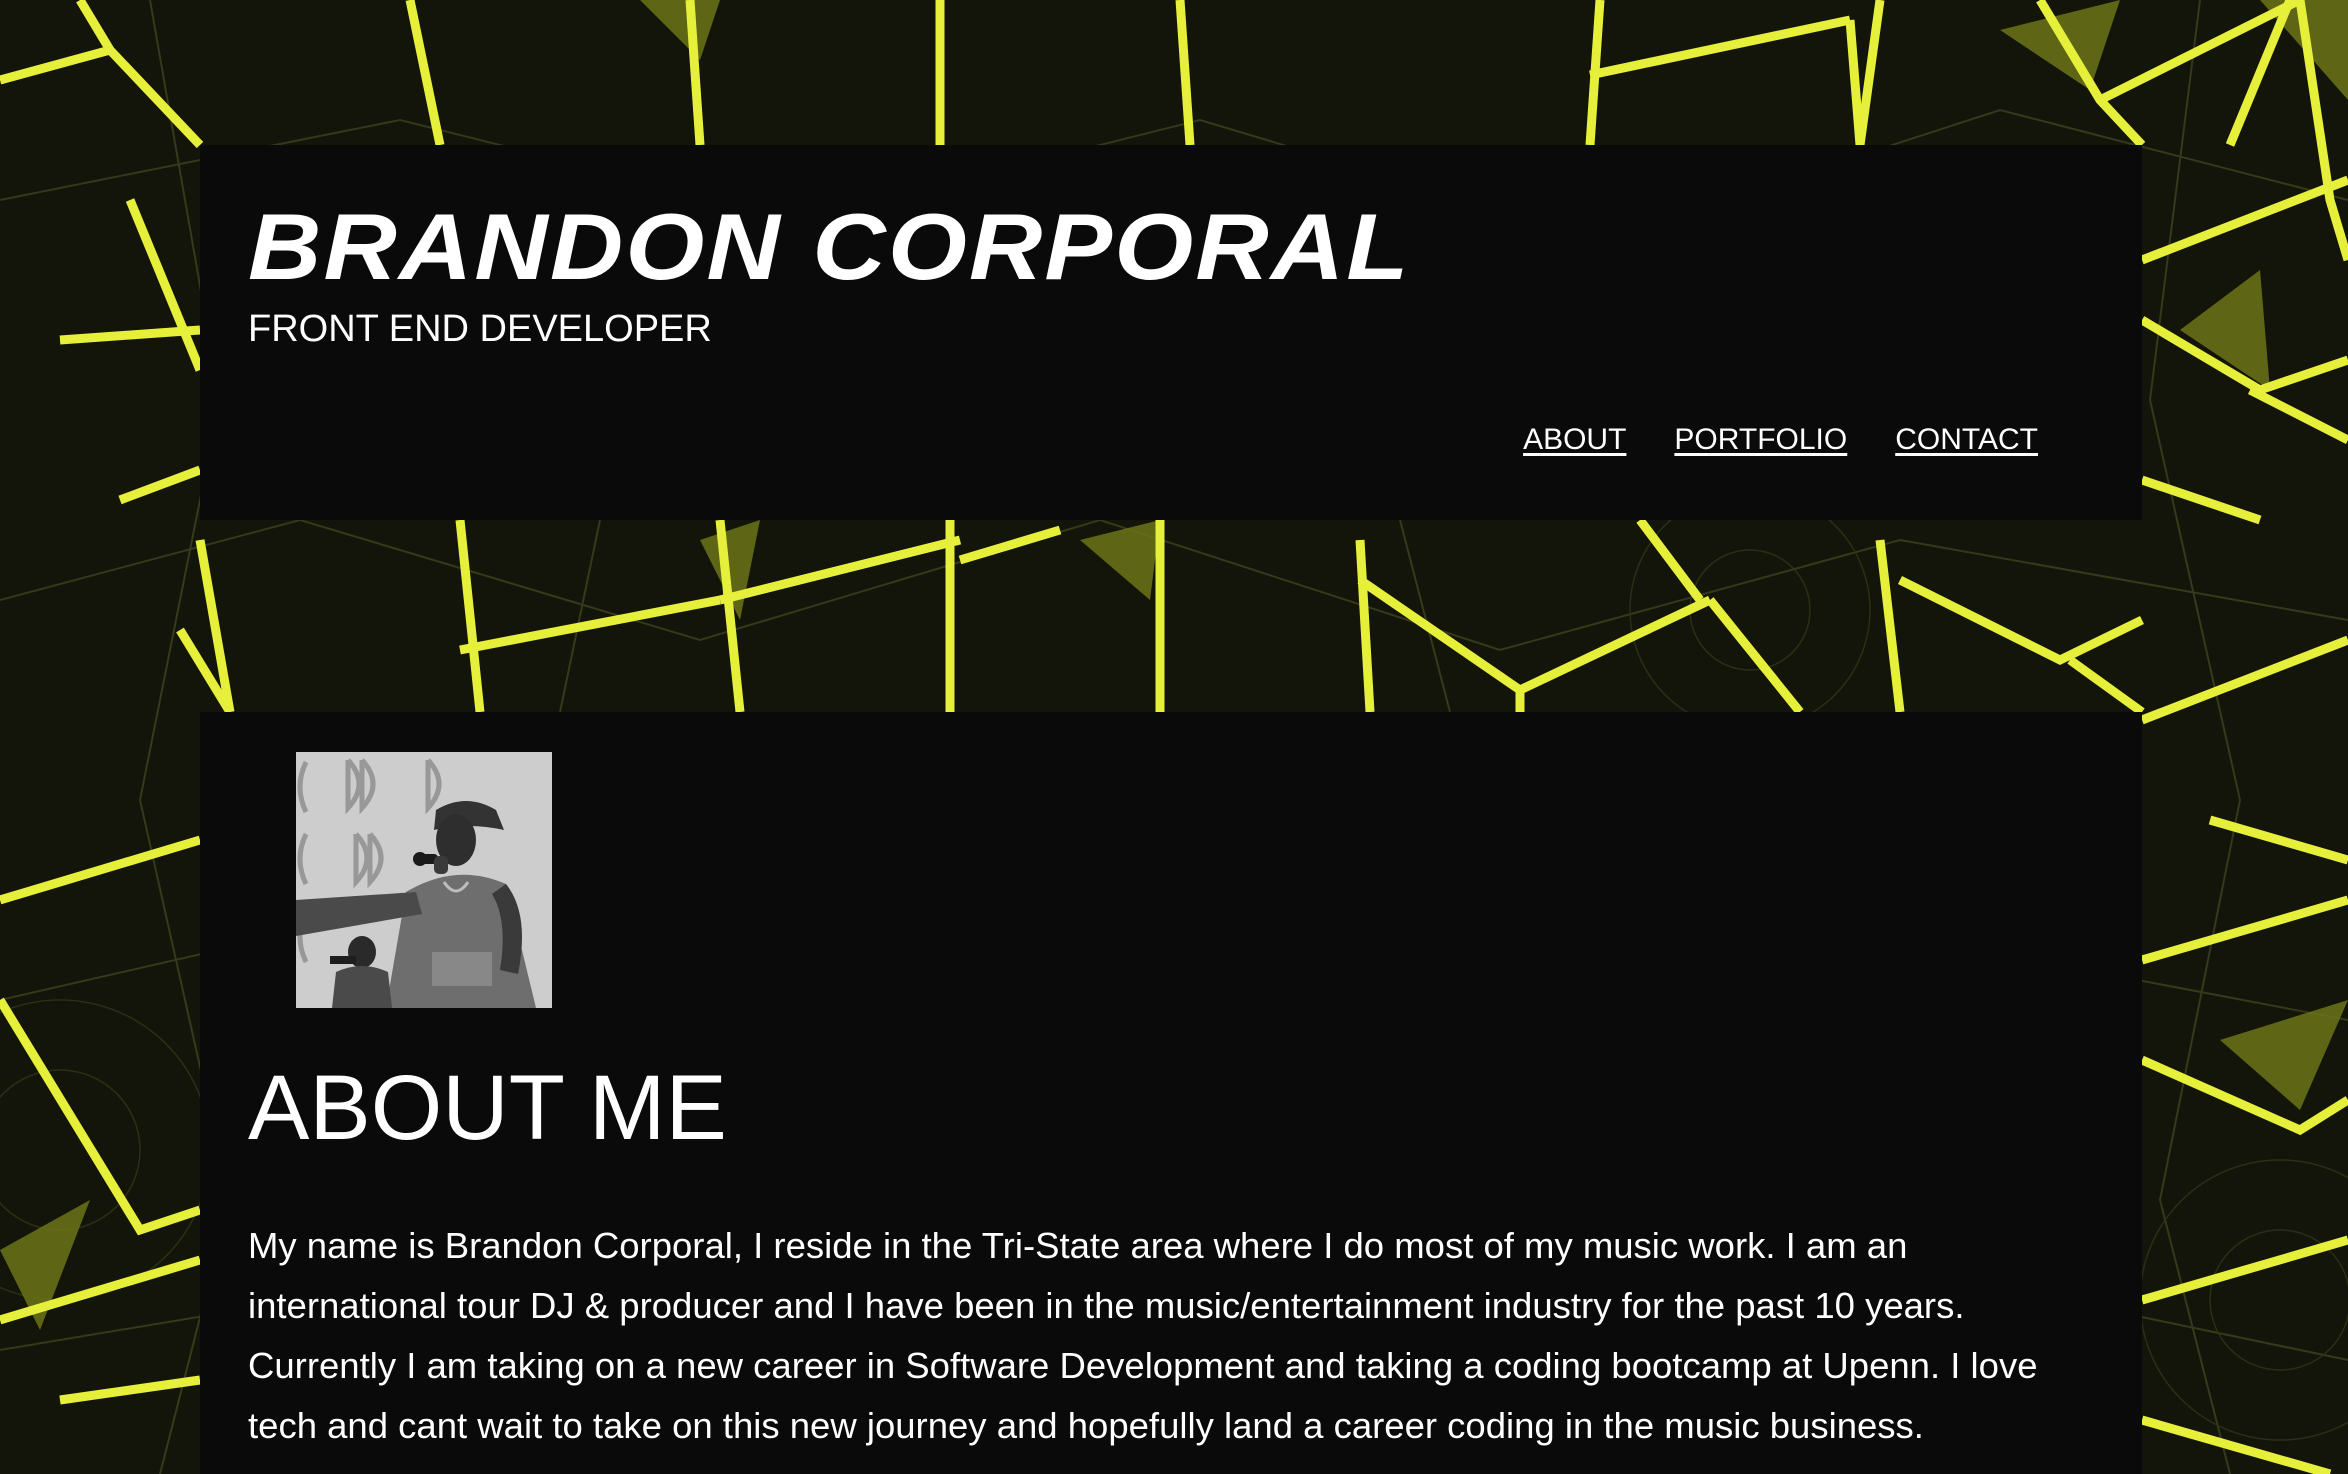 The image size is (2348, 1474). I want to click on main-nav: ABOUT PORTFOLIO CONTACT, so click(1780, 440).